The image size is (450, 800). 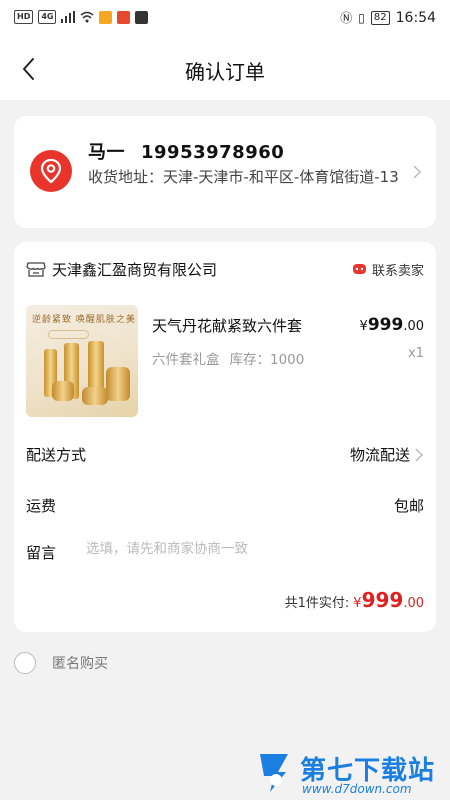 What do you see at coordinates (351, 773) in the screenshot?
I see `site-watermark: 第七下载站 www.d7down.com` at bounding box center [351, 773].